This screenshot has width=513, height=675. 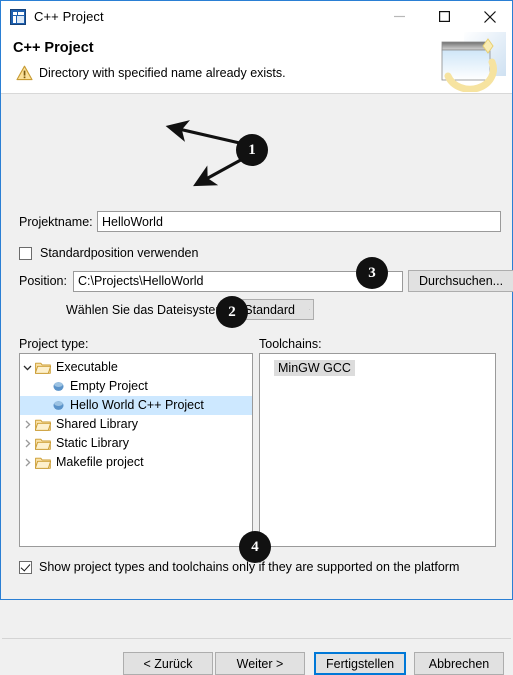 What do you see at coordinates (97, 424) in the screenshot?
I see `tree-item-label: Shared Library` at bounding box center [97, 424].